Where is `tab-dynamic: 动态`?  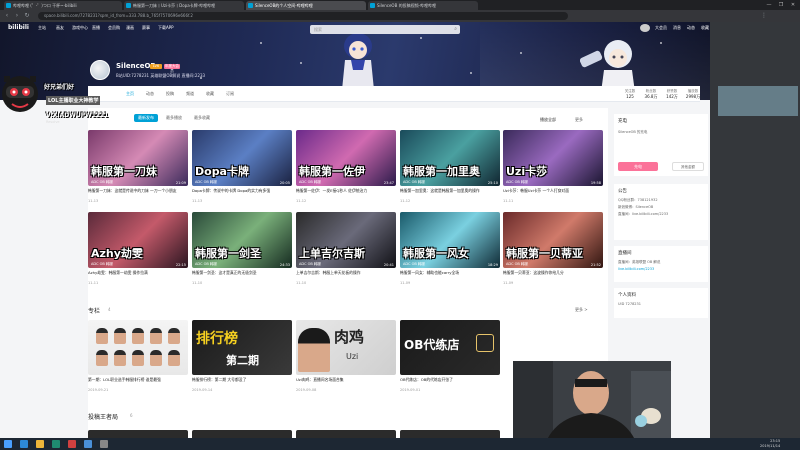
tab-dynamic: 动态 is located at coordinates (150, 94).